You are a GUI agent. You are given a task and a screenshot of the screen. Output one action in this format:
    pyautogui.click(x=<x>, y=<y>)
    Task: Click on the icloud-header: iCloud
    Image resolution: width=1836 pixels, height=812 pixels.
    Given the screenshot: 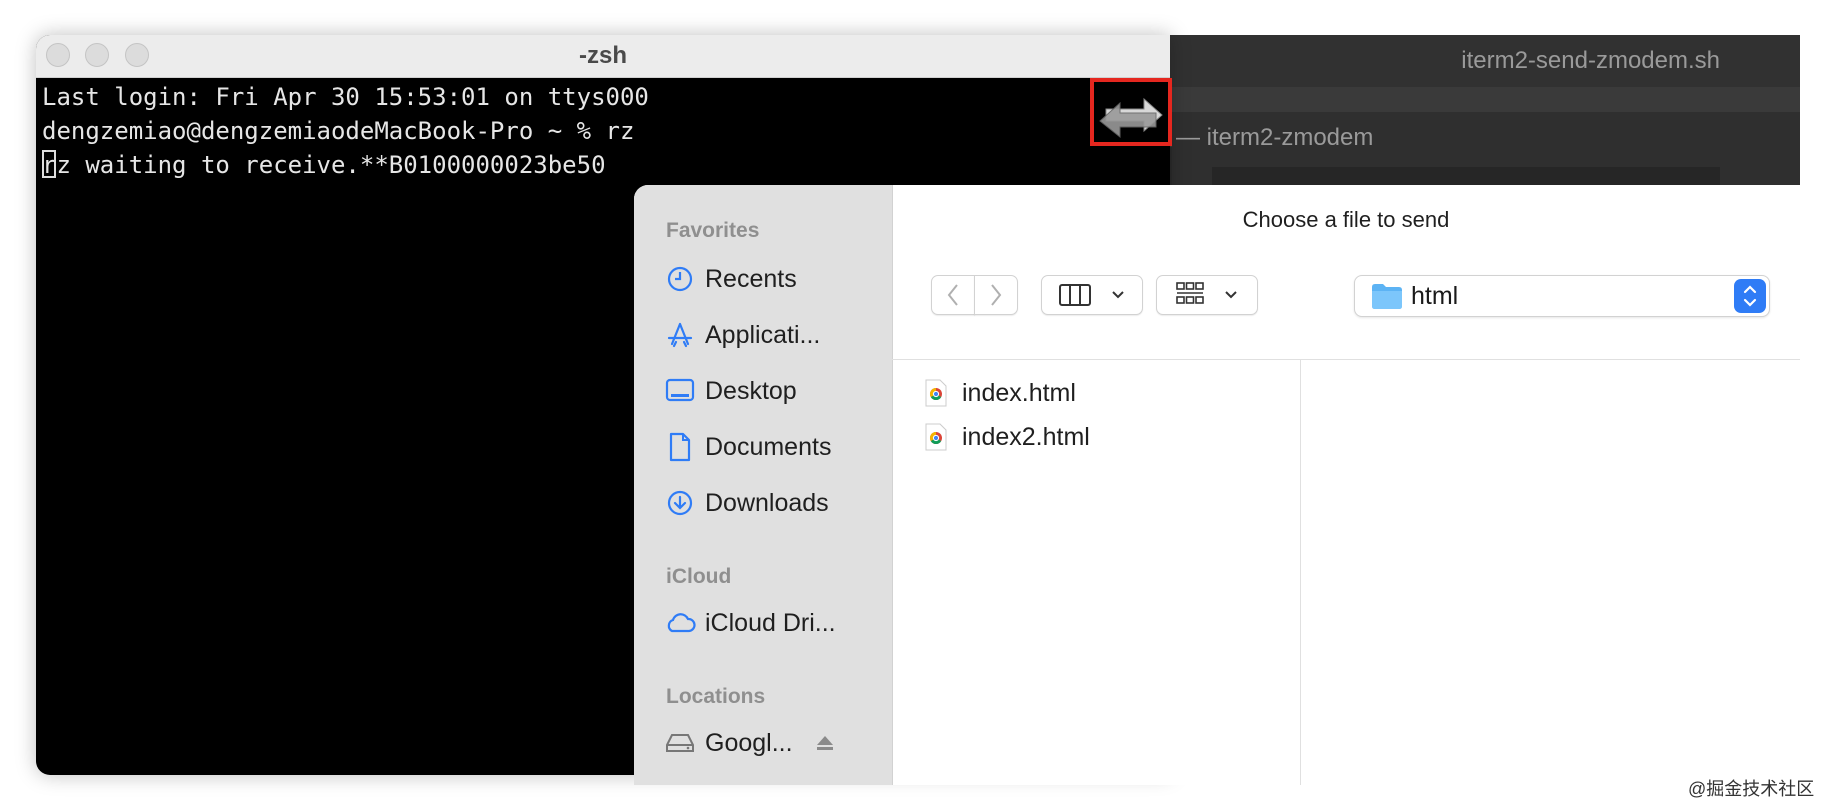 What is the action you would take?
    pyautogui.click(x=699, y=576)
    